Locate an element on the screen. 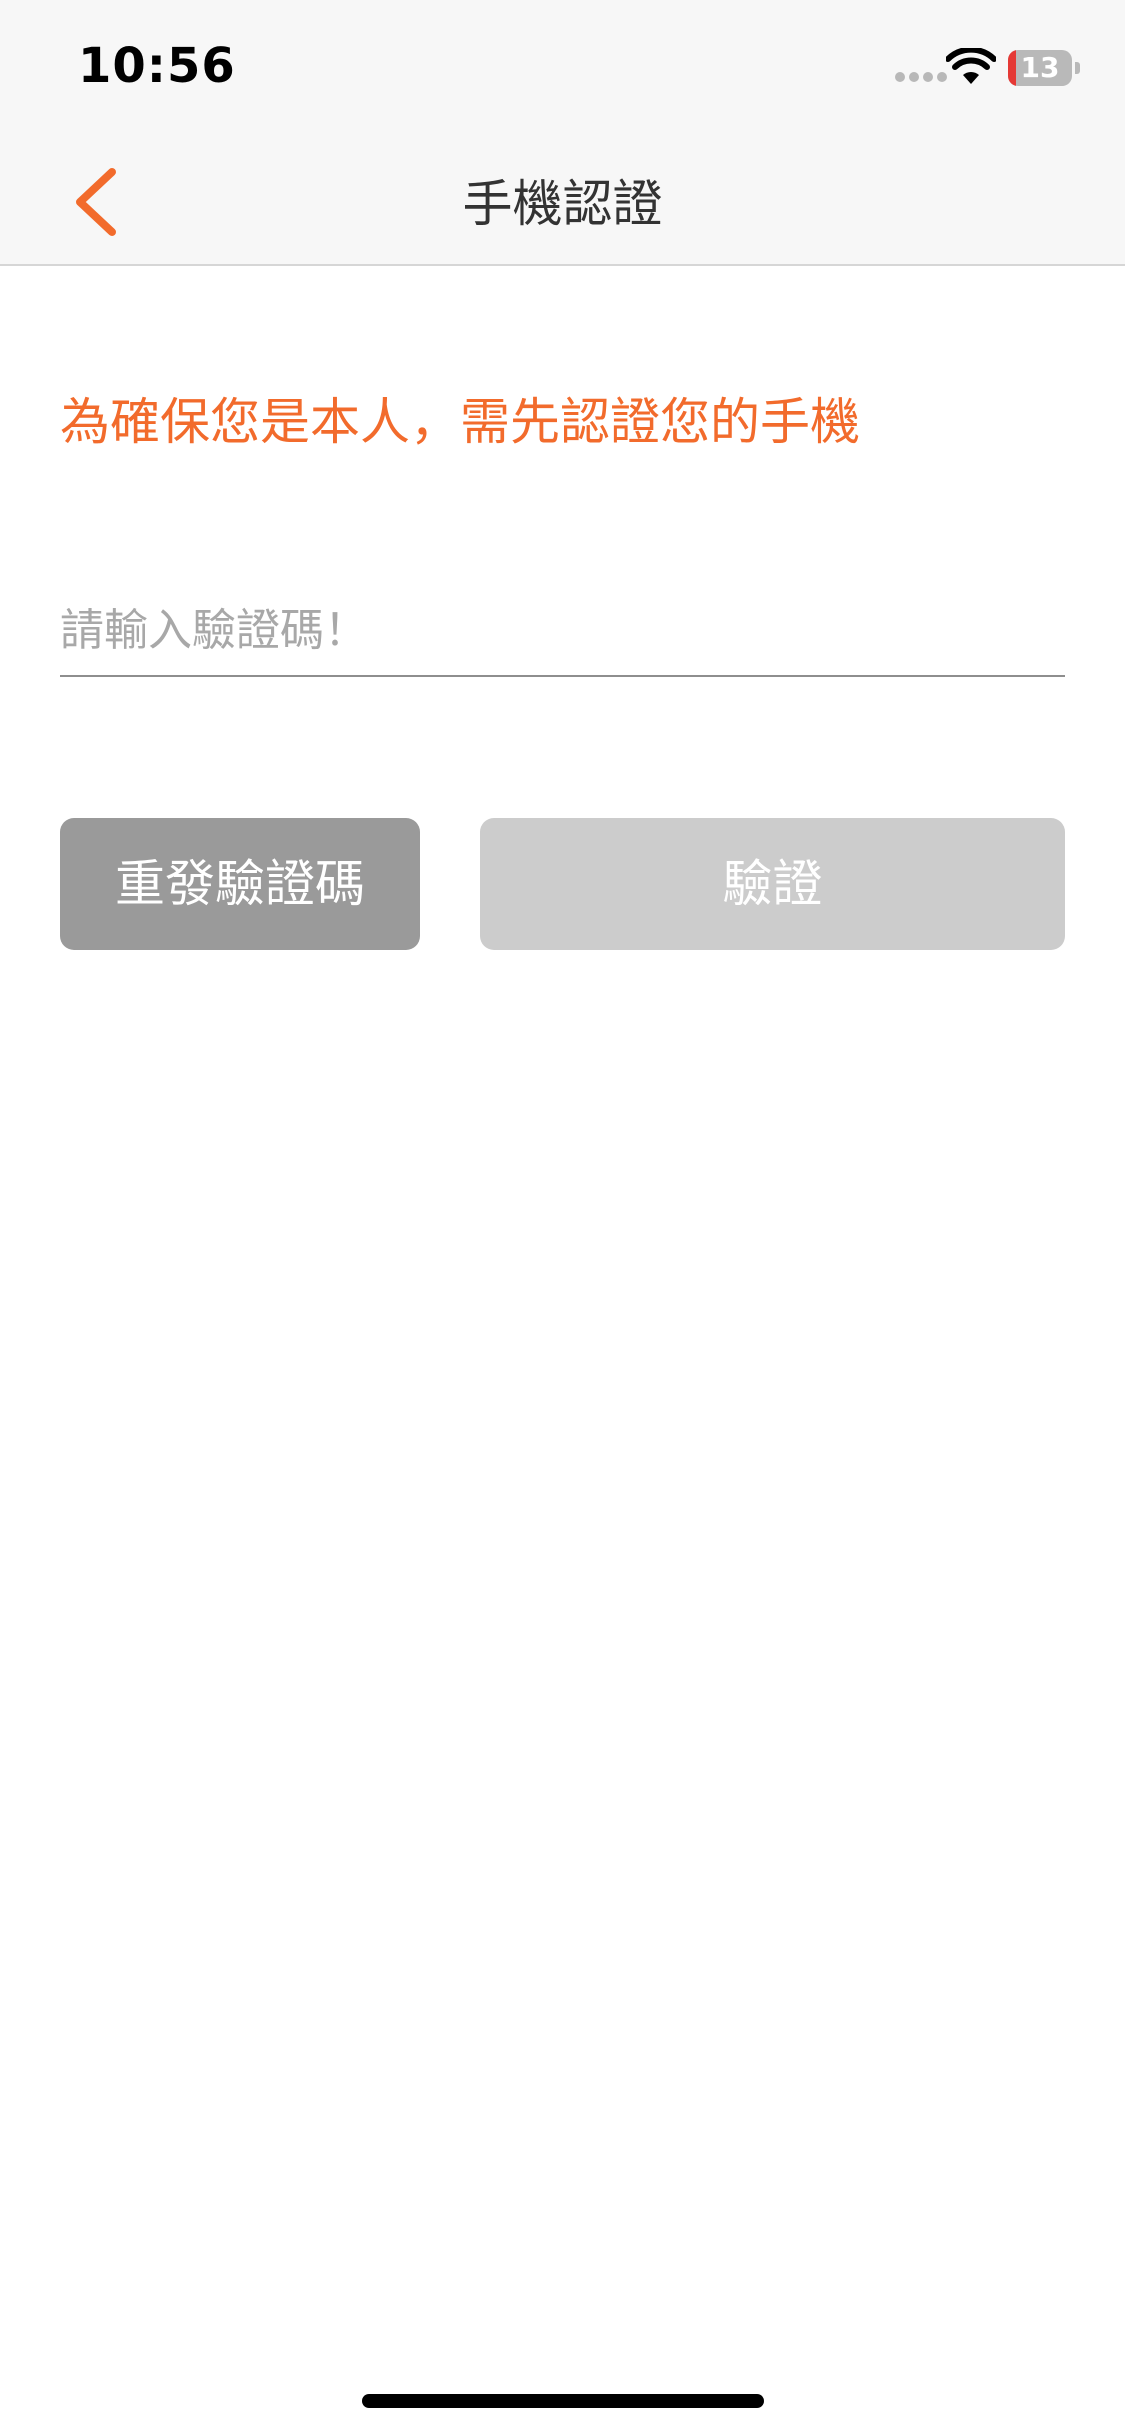 This screenshot has height=2436, width=1125. status-time: 10:56 is located at coordinates (157, 66).